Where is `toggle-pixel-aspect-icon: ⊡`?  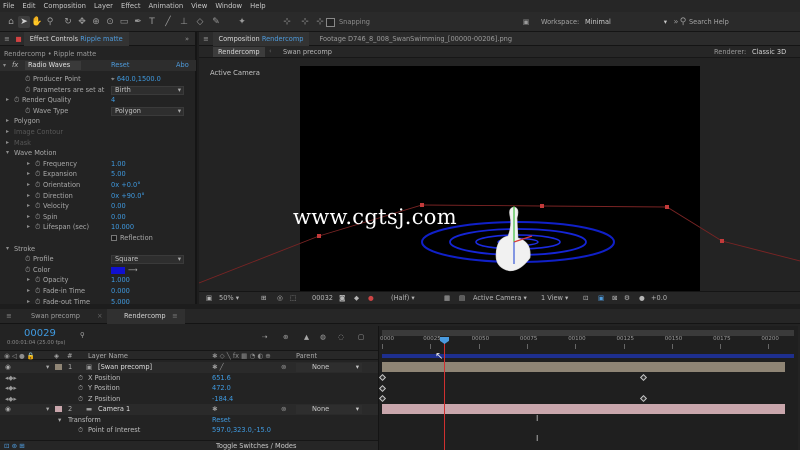 toggle-pixel-aspect-icon: ⊡ is located at coordinates (586, 298).